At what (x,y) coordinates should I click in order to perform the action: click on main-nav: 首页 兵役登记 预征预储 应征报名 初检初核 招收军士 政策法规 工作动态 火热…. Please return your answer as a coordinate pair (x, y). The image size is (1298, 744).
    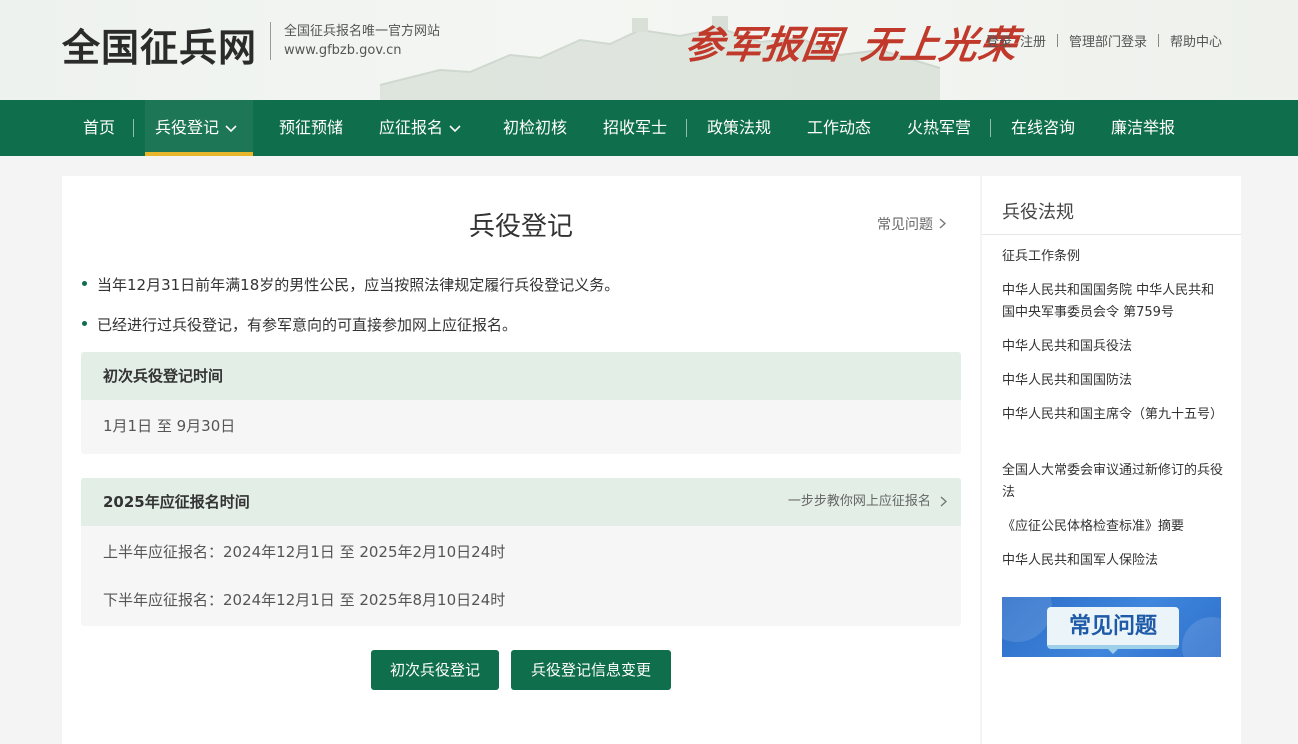
    Looking at the image, I should click on (649, 128).